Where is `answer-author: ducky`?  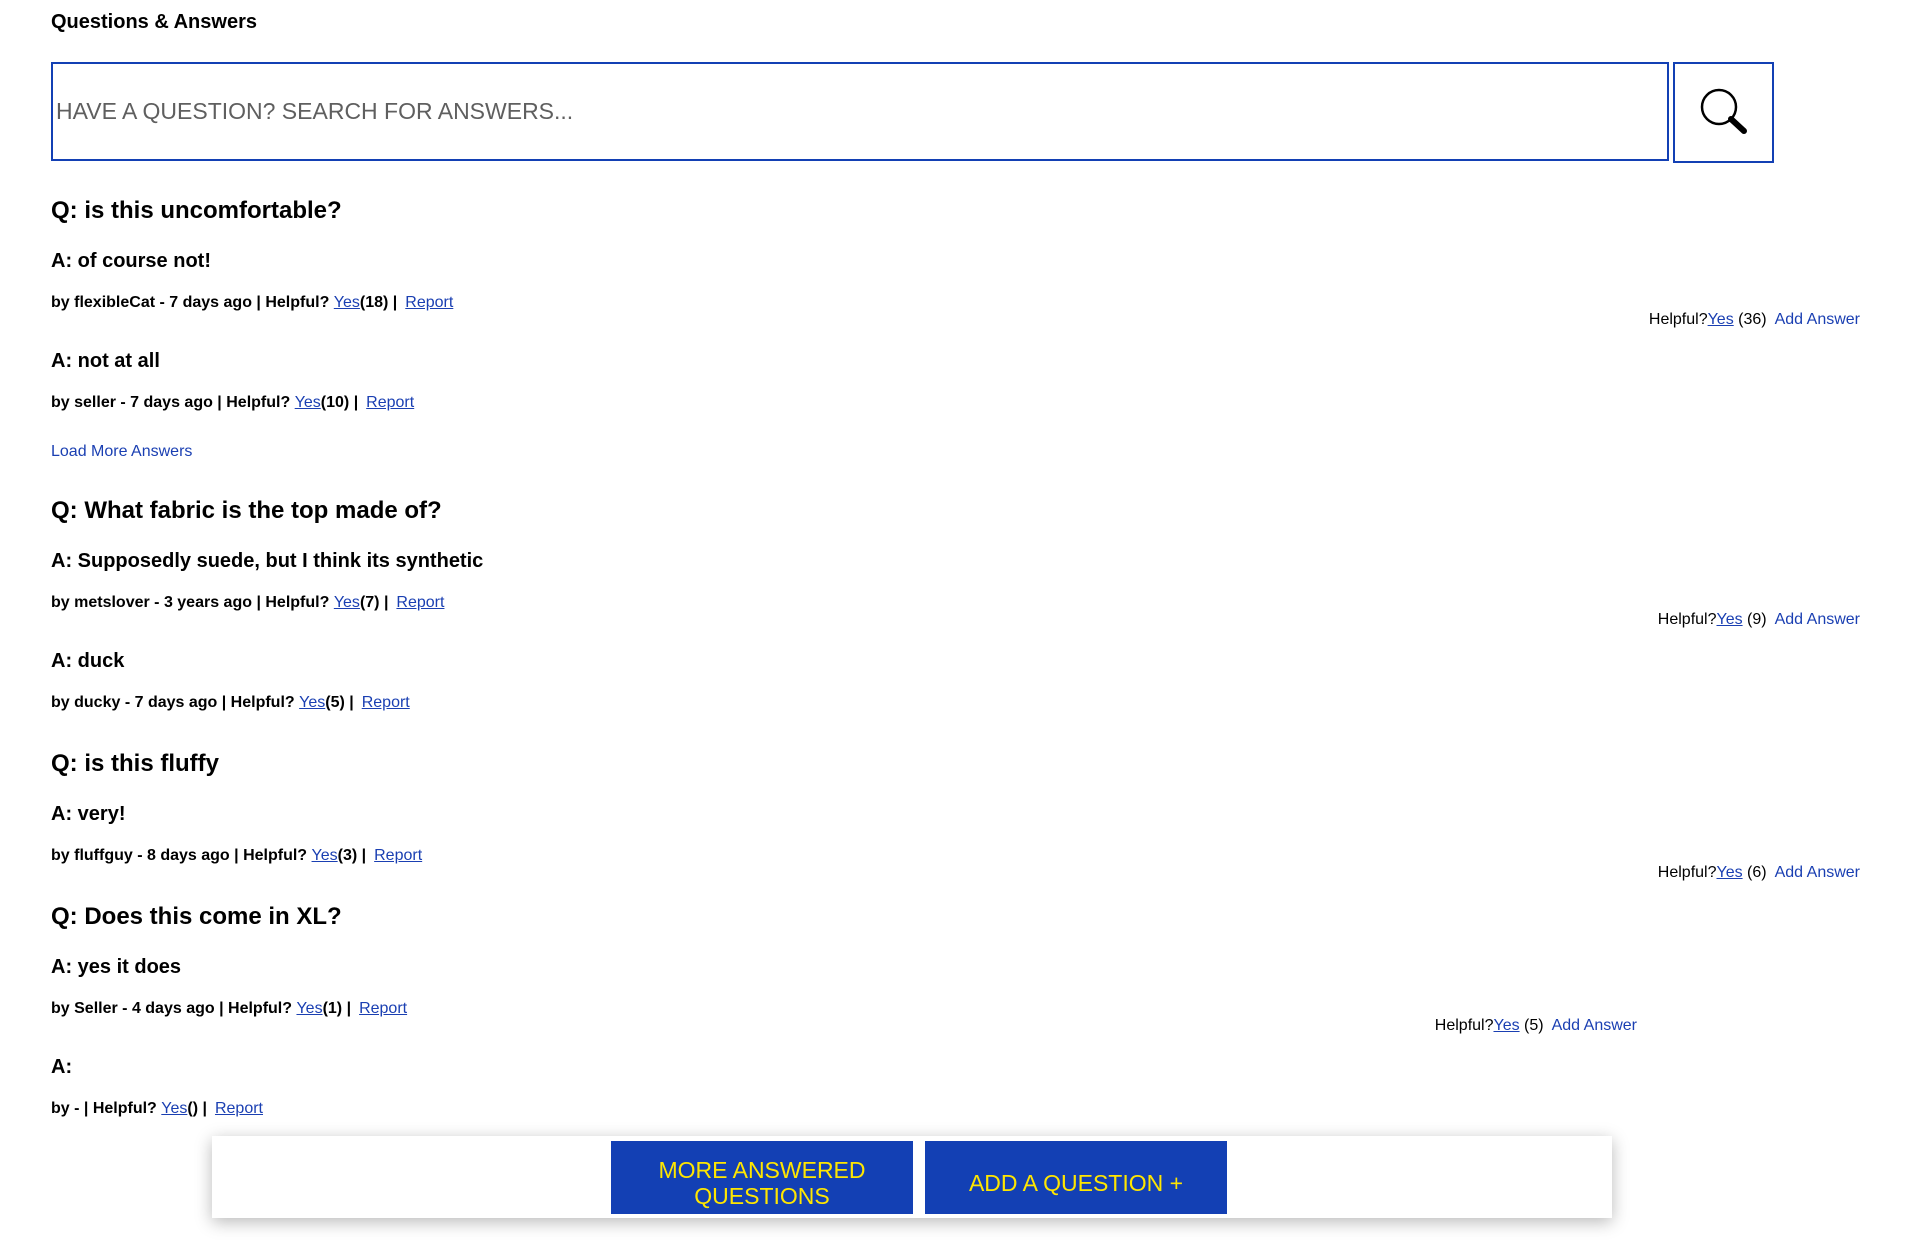 answer-author: ducky is located at coordinates (97, 702).